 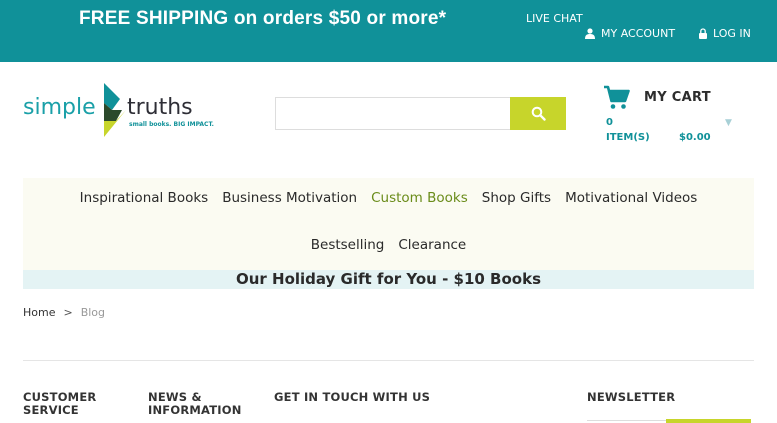 What do you see at coordinates (39, 312) in the screenshot?
I see `breadcrumb-home-link: Home` at bounding box center [39, 312].